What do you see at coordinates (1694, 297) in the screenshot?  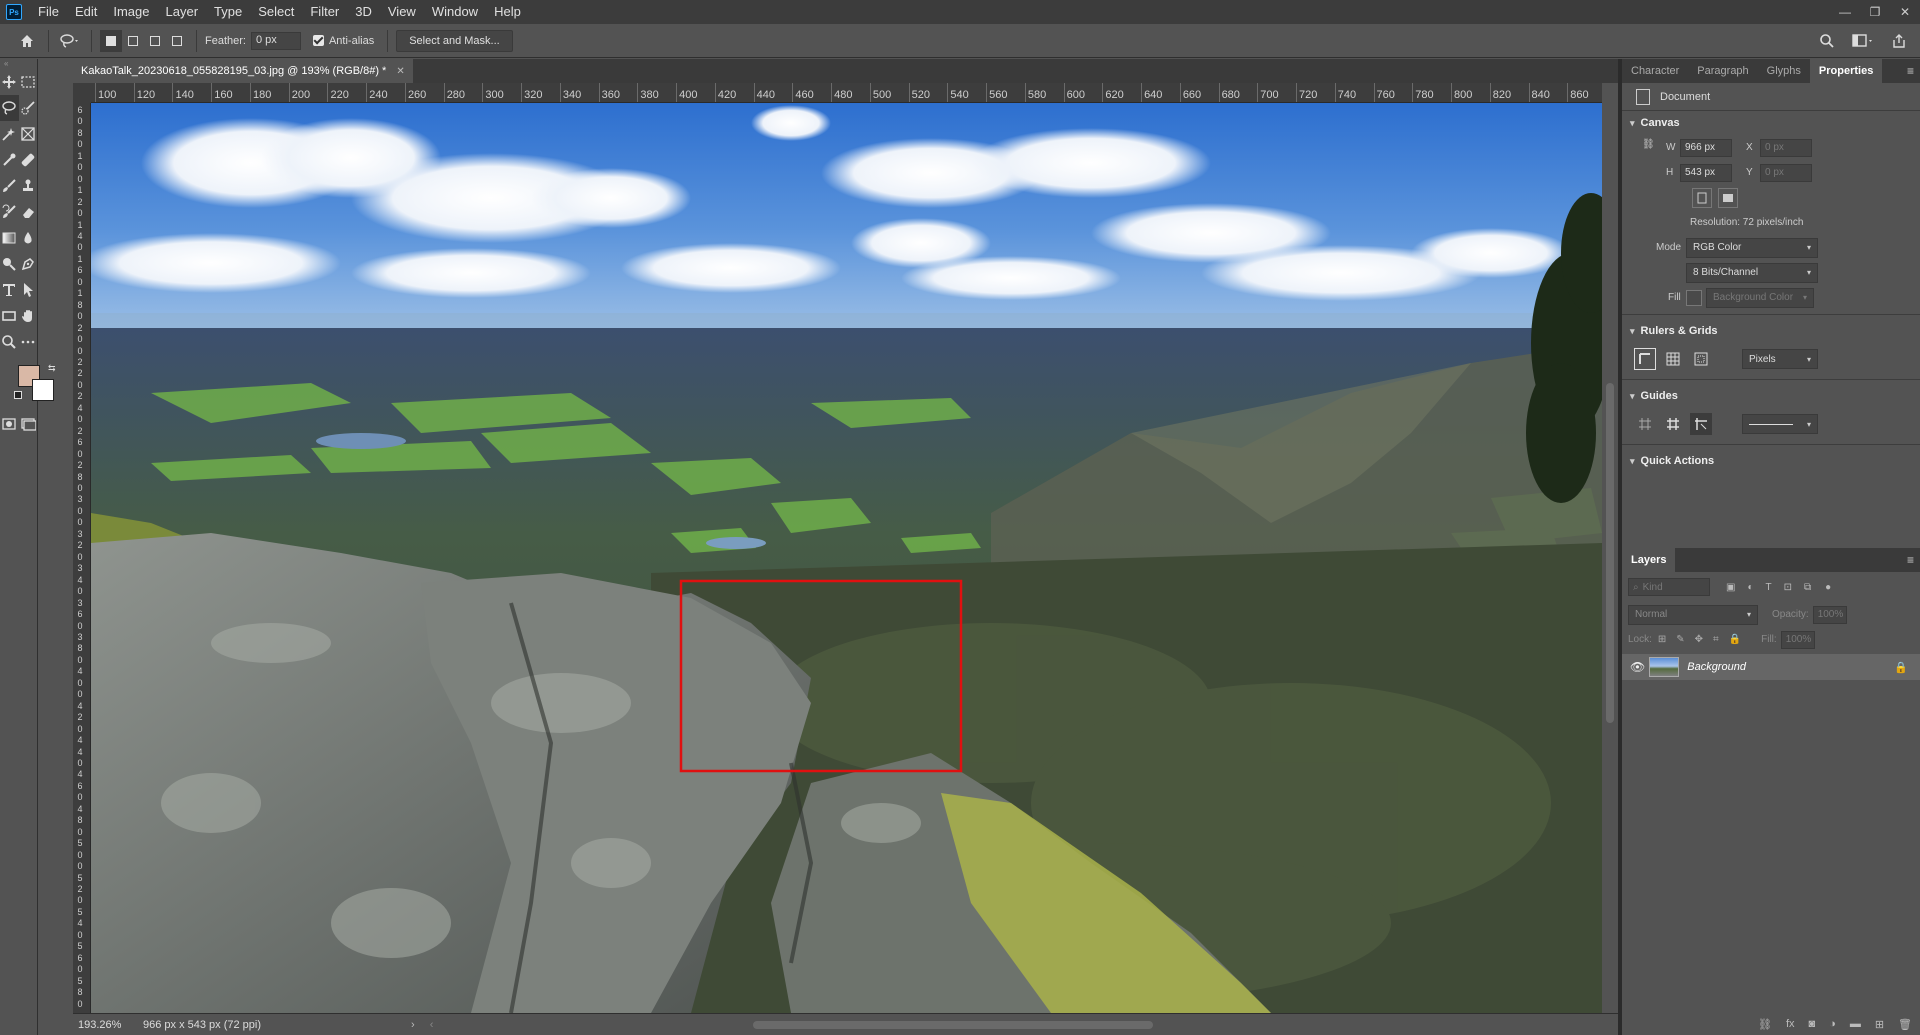 I see `fill-swatch` at bounding box center [1694, 297].